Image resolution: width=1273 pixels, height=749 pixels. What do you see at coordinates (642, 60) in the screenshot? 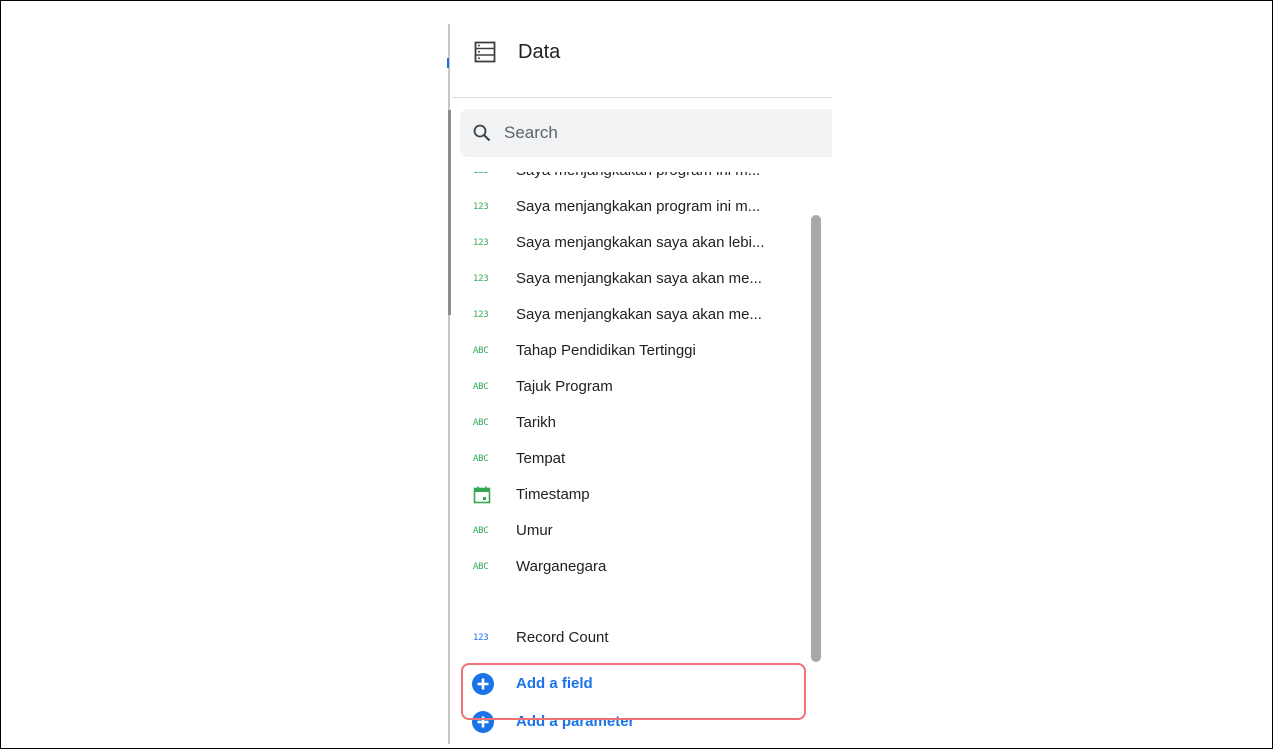
I see `data-panel-header: Data` at bounding box center [642, 60].